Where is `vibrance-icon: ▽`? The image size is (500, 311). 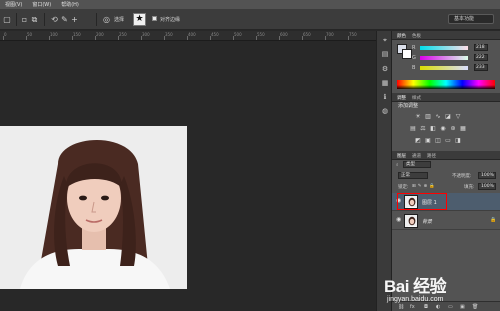
vibrance-icon: ▽ is located at coordinates (458, 117).